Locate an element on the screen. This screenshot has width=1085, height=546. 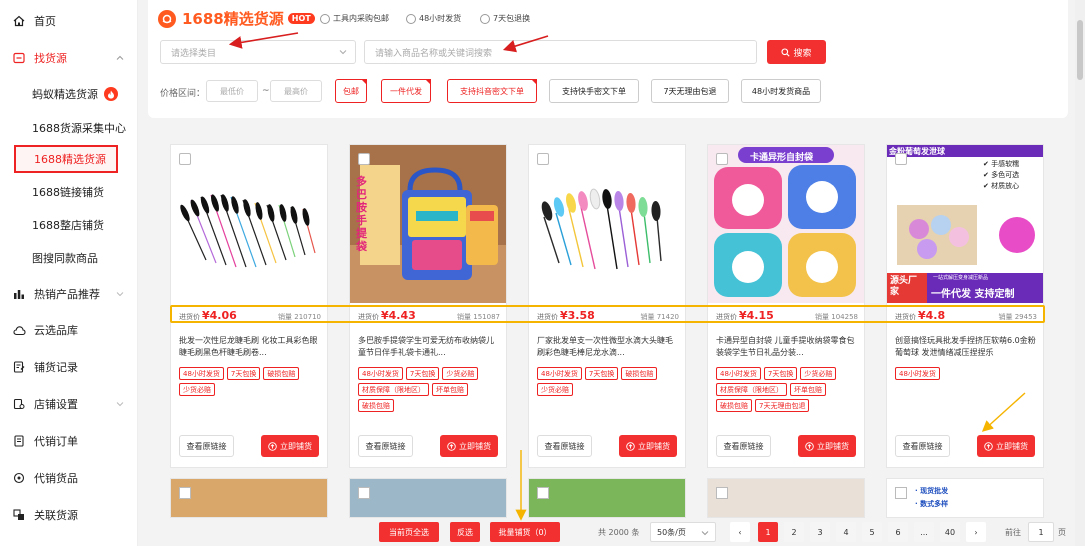
feature-label: 多色可选 is located at coordinates (1005, 175).